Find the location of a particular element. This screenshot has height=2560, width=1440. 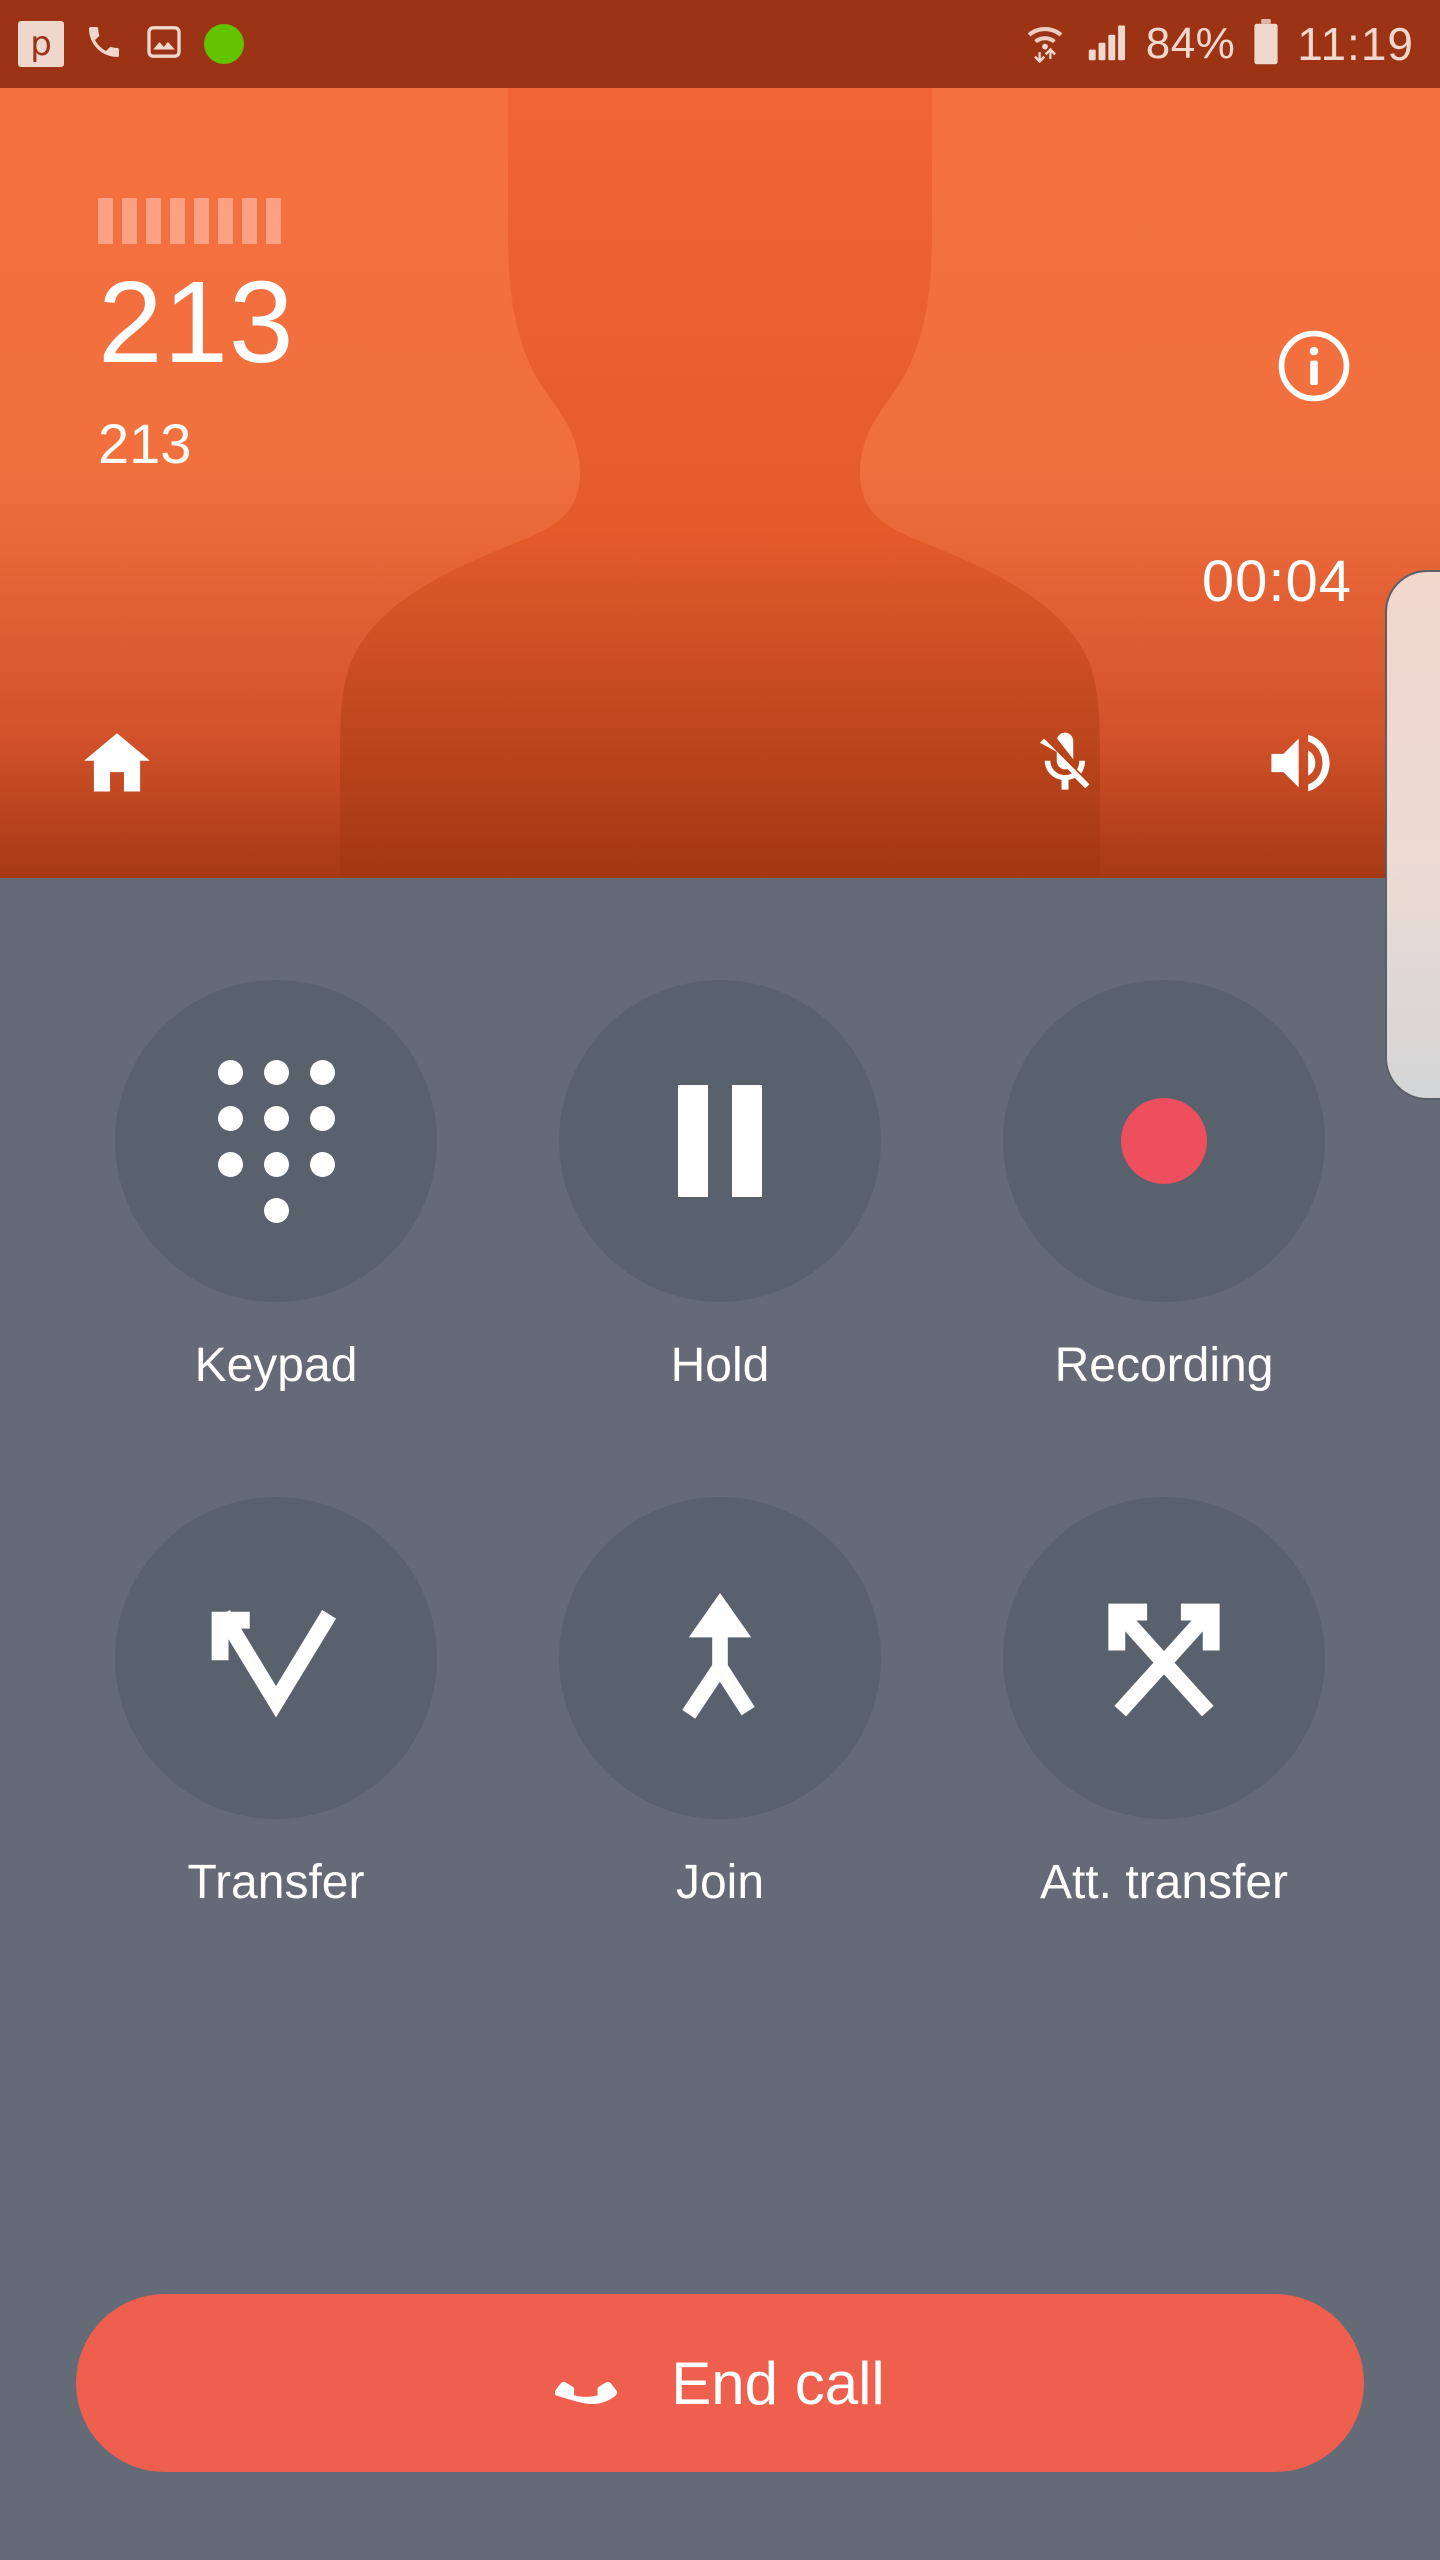

transfer-button-circle is located at coordinates (276, 1658).